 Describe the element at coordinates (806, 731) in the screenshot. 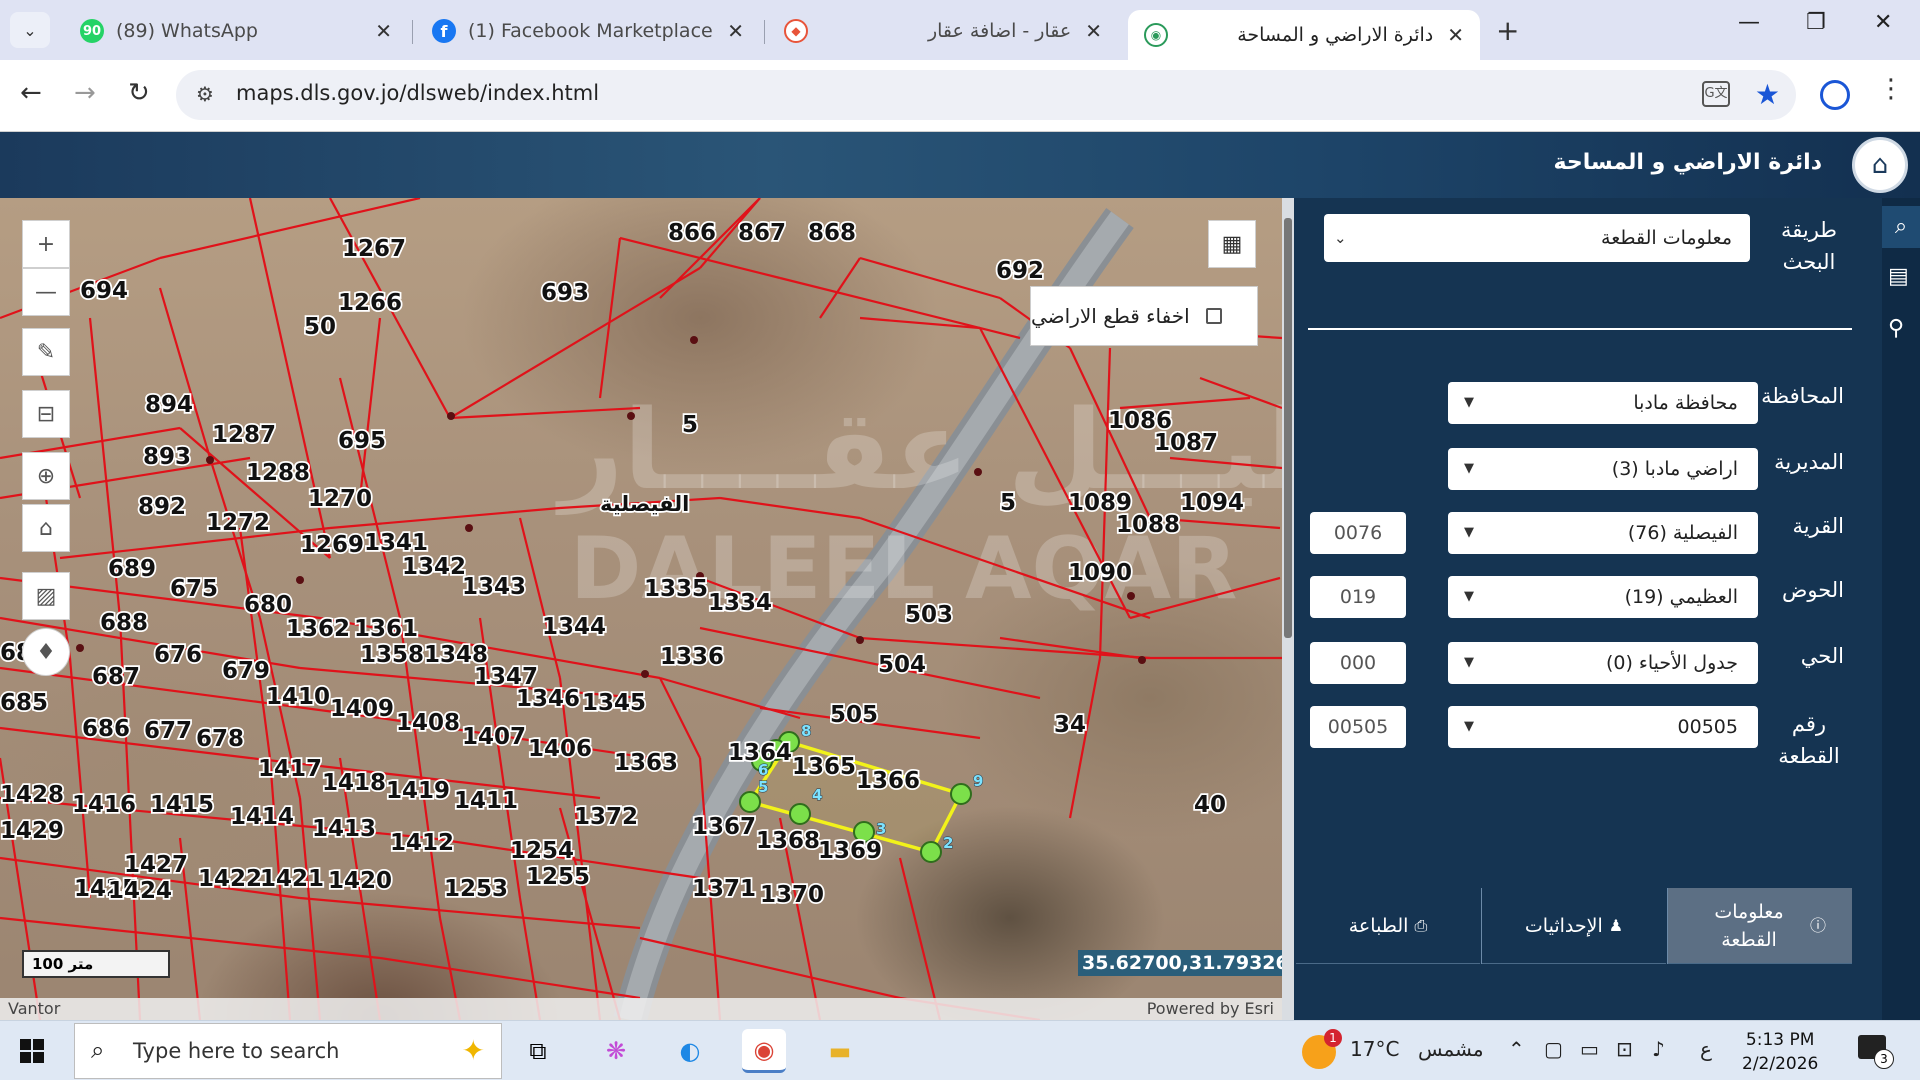

I see `parcel-vertex-label: 8` at that location.